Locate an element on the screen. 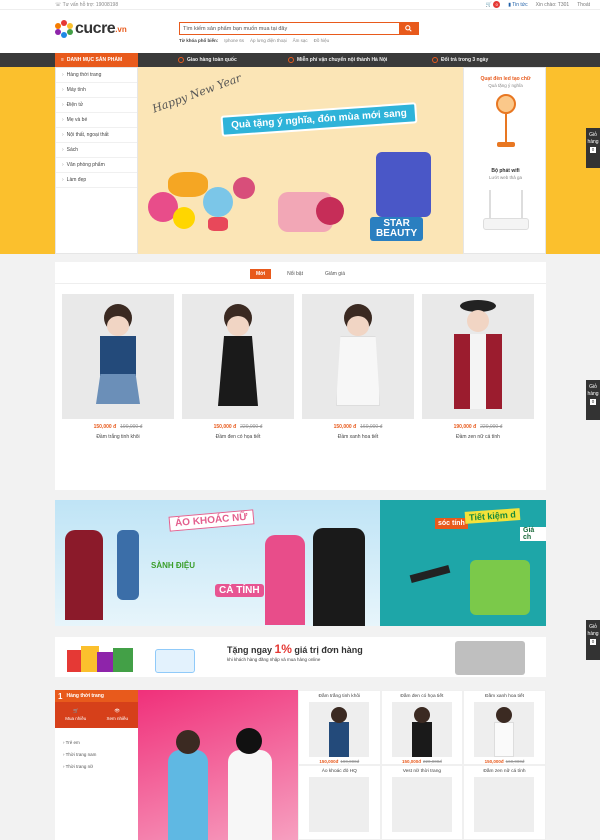  promo-led-fan: Quạt đèn led tạo chữ Quà tặng ý nghĩa is located at coordinates (505, 112).